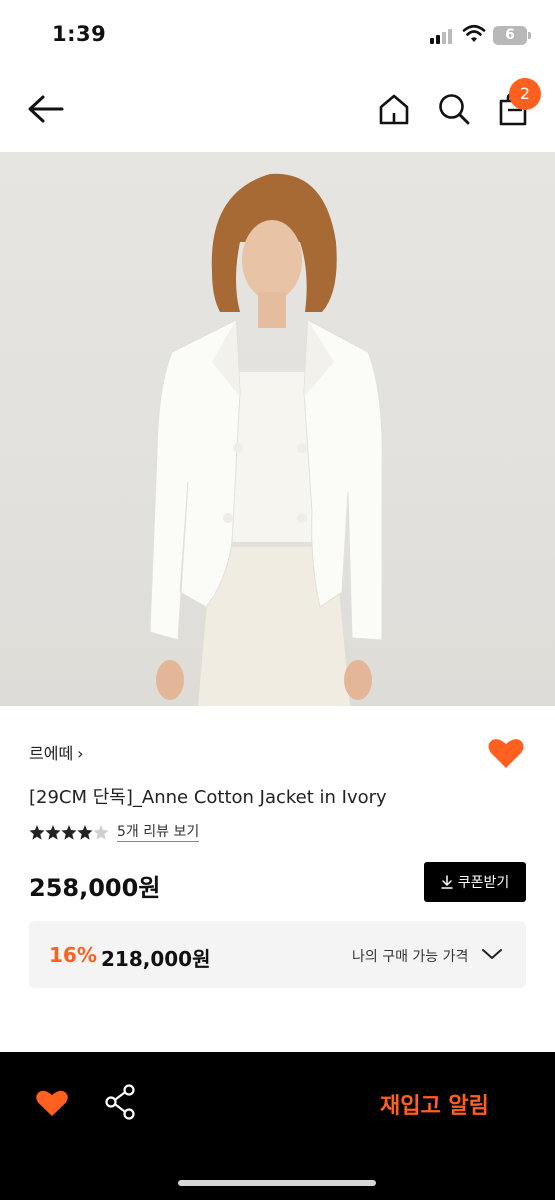 The height and width of the screenshot is (1200, 555). I want to click on app-header, so click(277, 111).